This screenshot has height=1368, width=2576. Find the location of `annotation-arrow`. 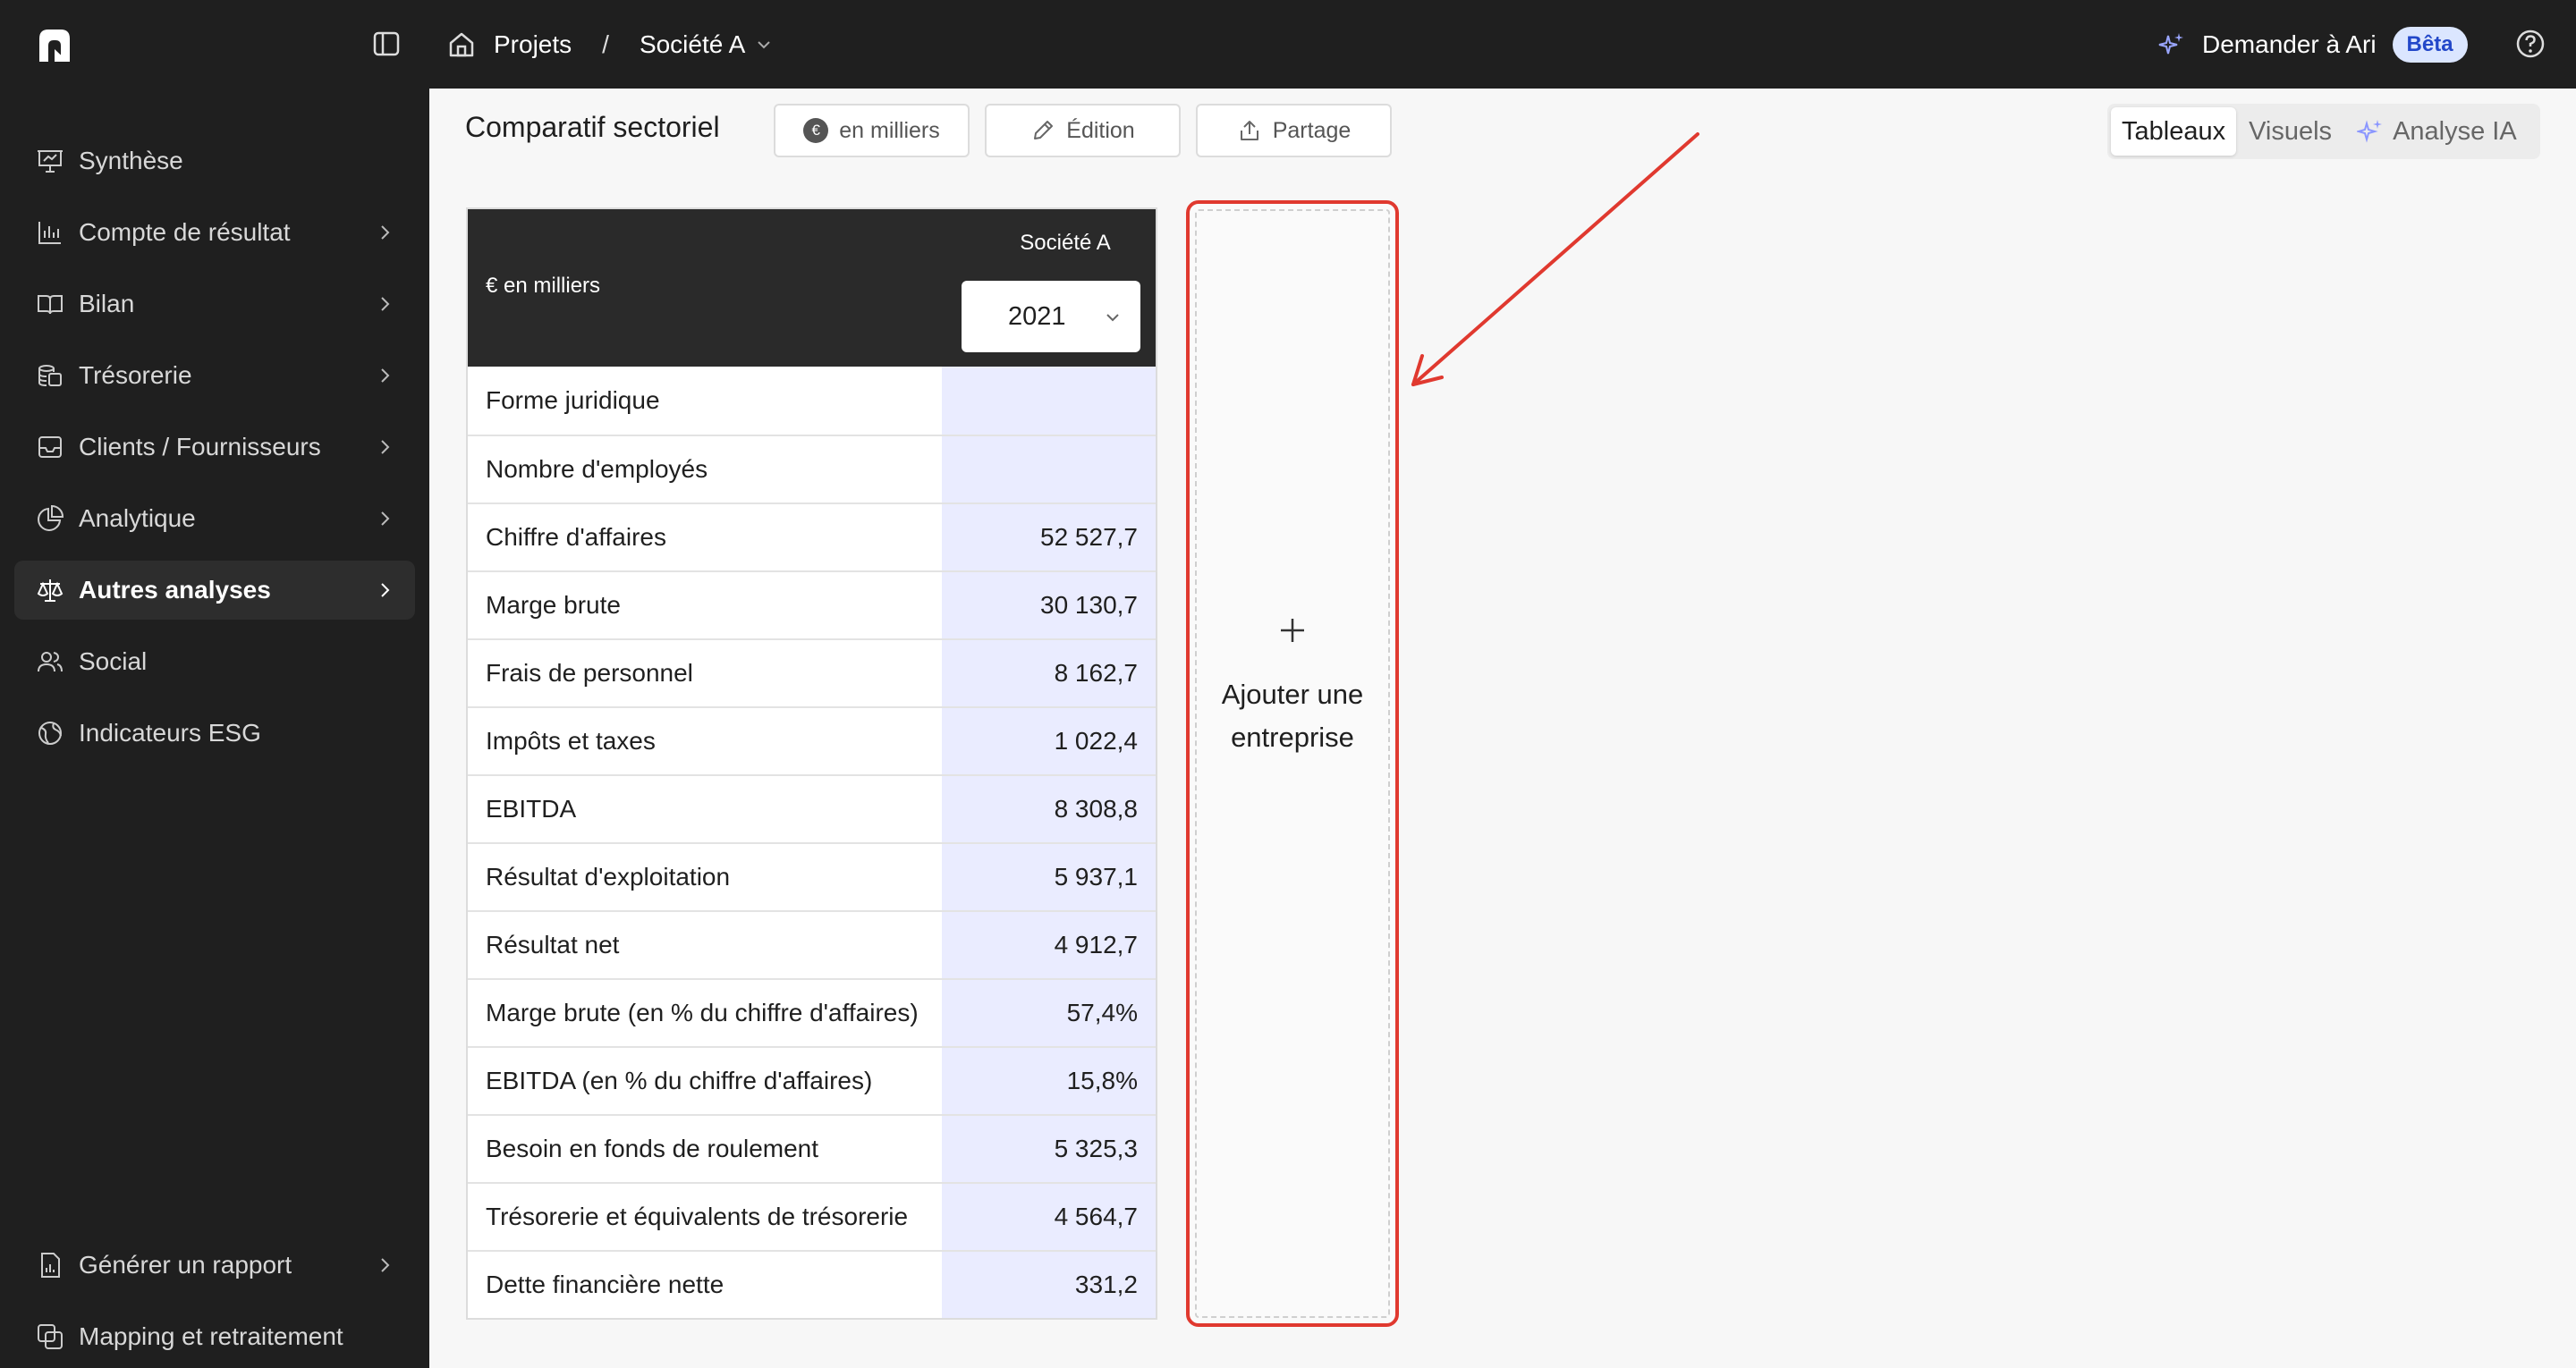

annotation-arrow is located at coordinates (1555, 259).